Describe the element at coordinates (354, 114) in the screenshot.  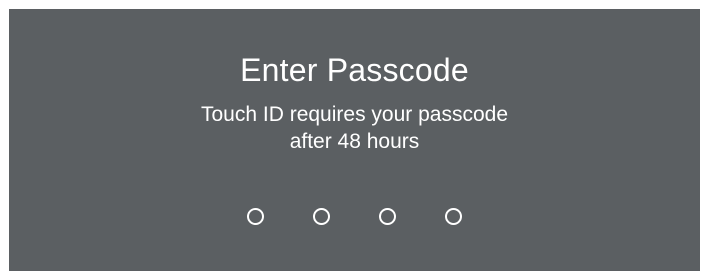
I see `passcode-message-line1: Touch ID requires your passcode` at that location.